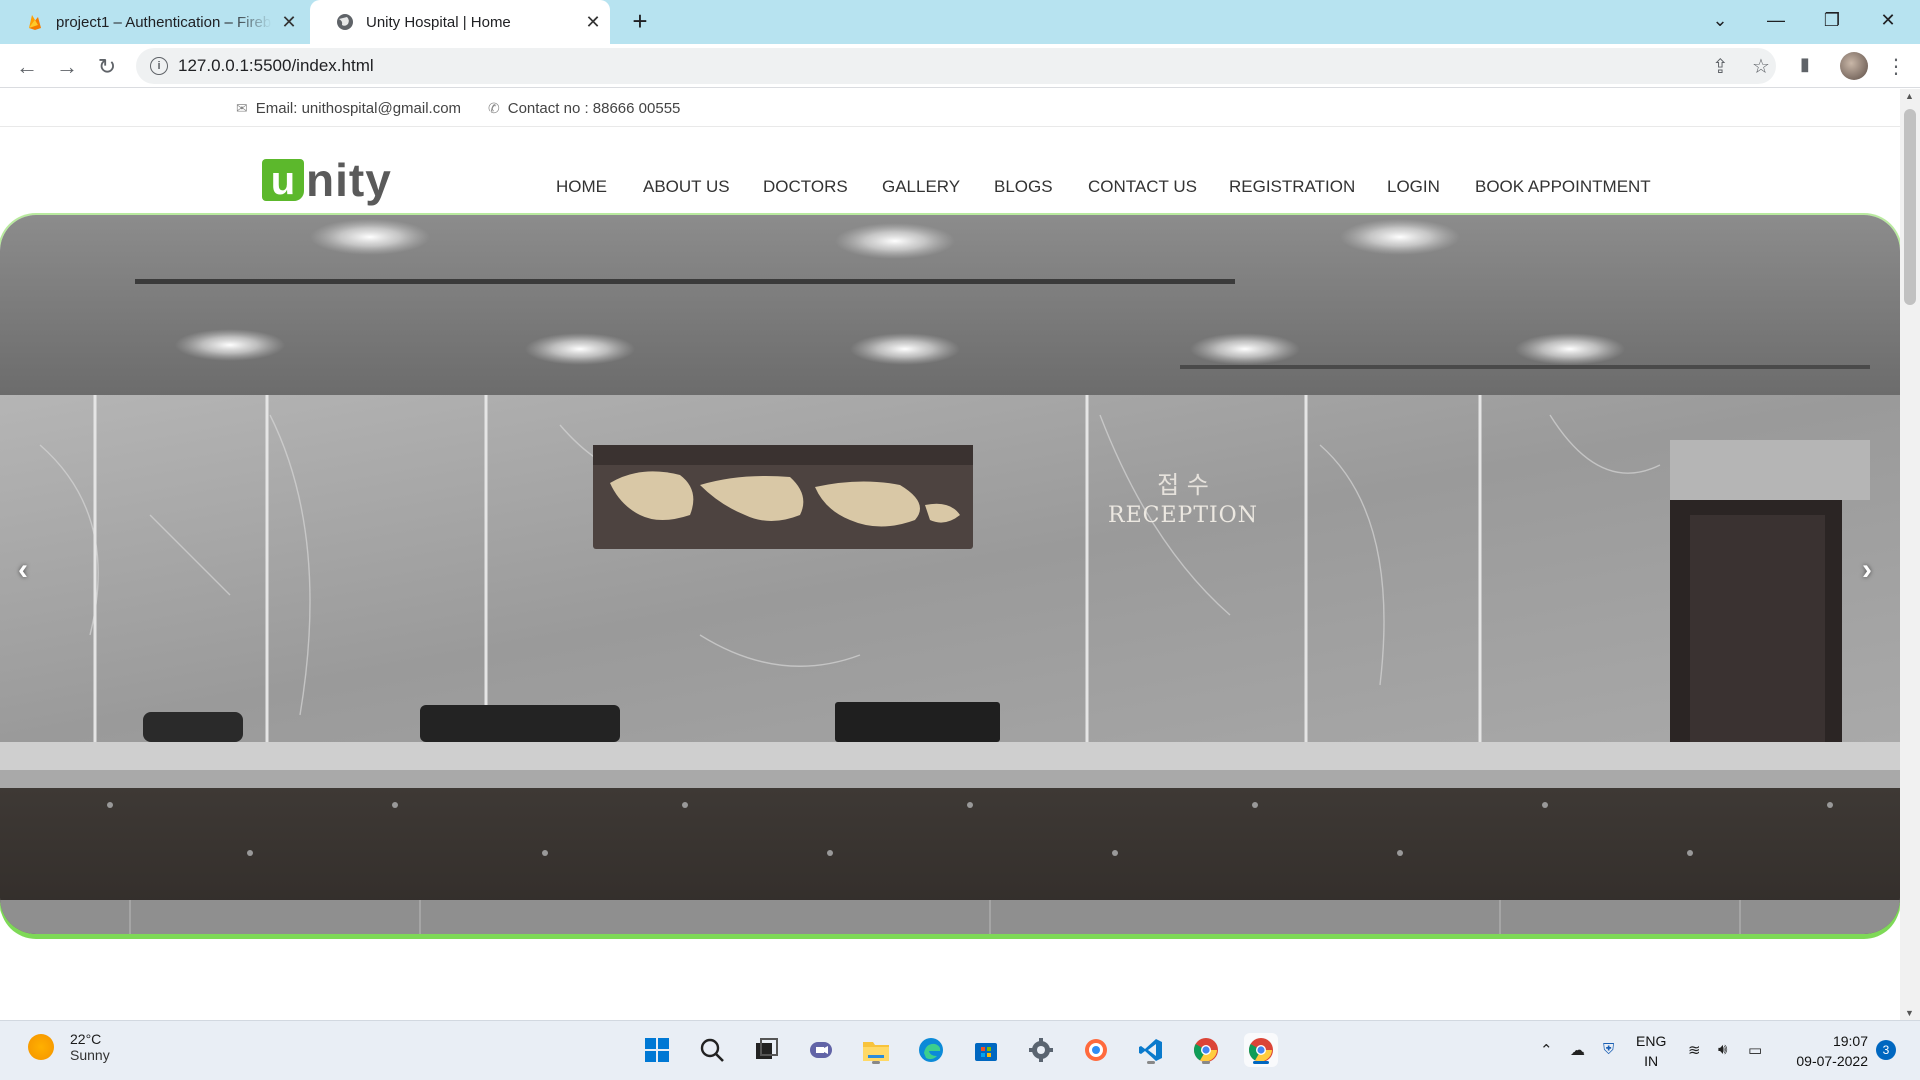  What do you see at coordinates (1023, 187) in the screenshot?
I see `nav-blogs: BLOGS` at bounding box center [1023, 187].